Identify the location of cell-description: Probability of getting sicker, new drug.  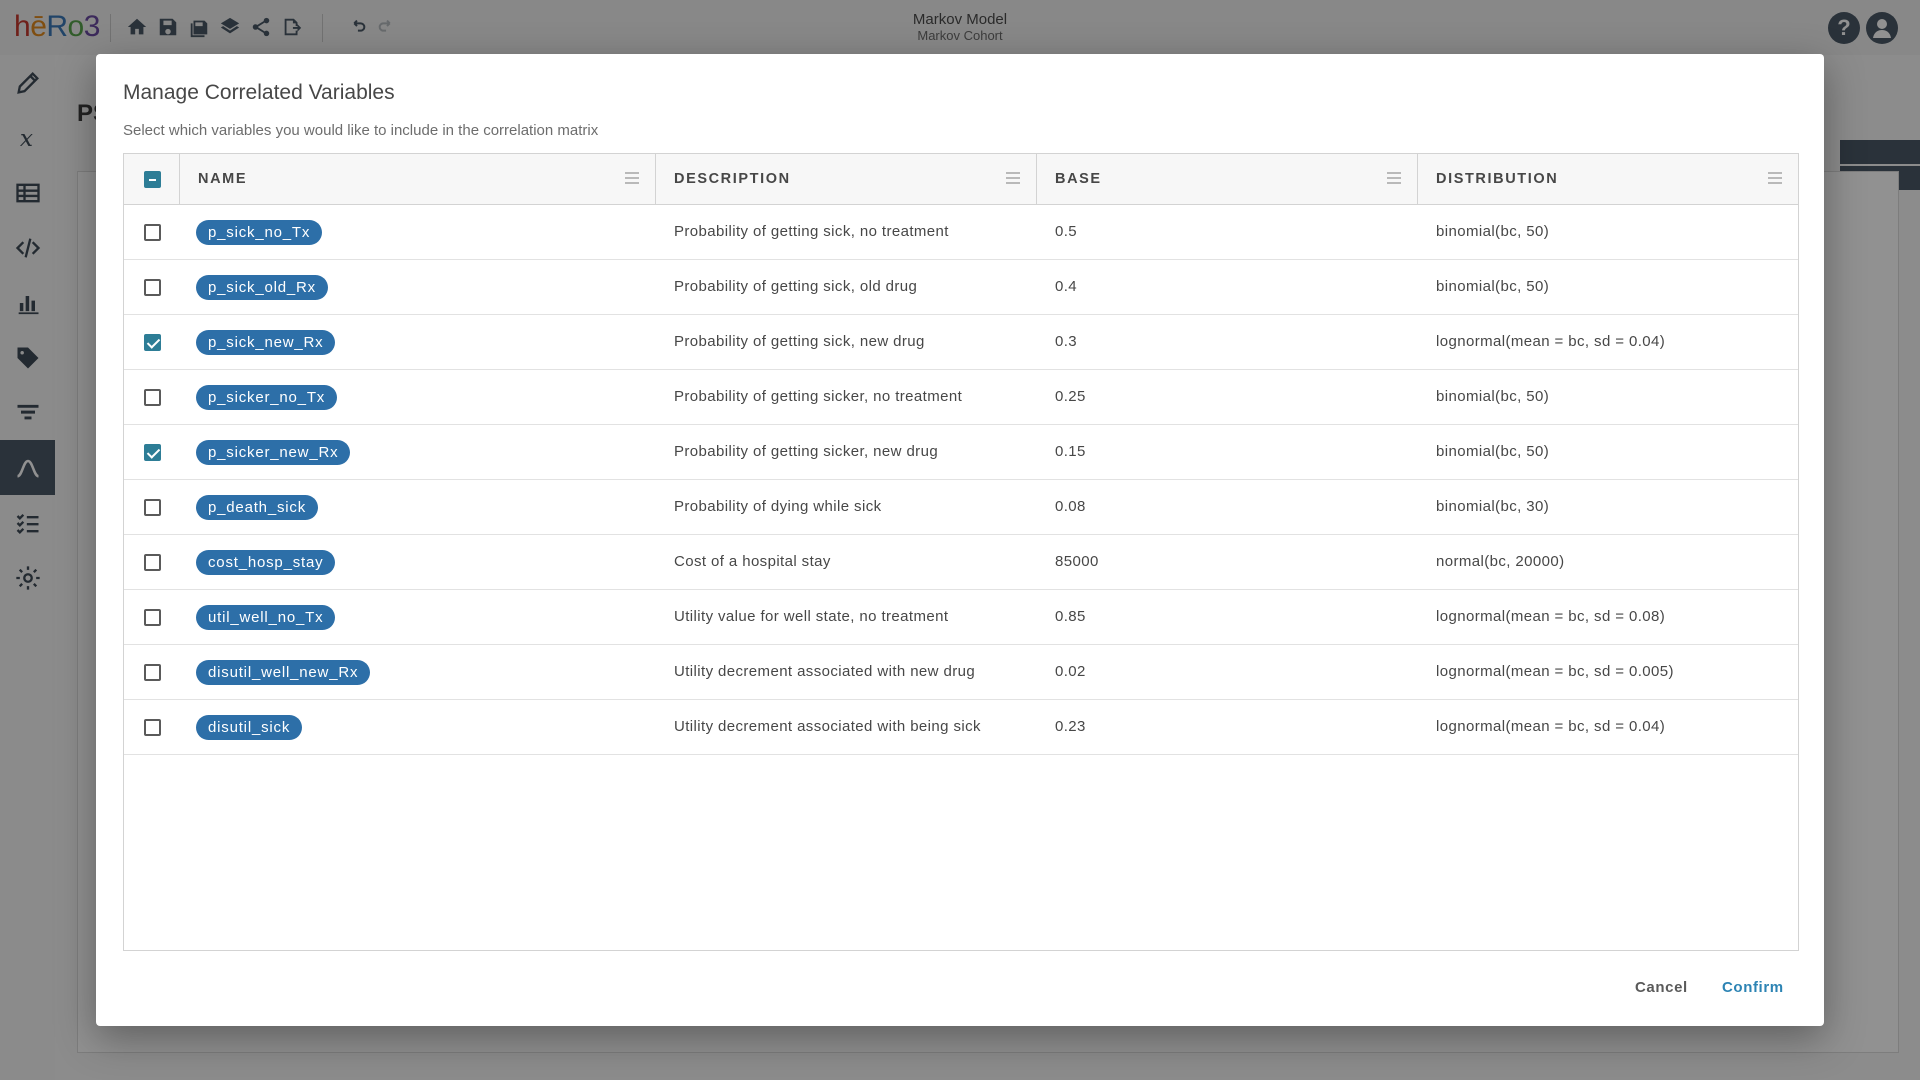
(806, 451).